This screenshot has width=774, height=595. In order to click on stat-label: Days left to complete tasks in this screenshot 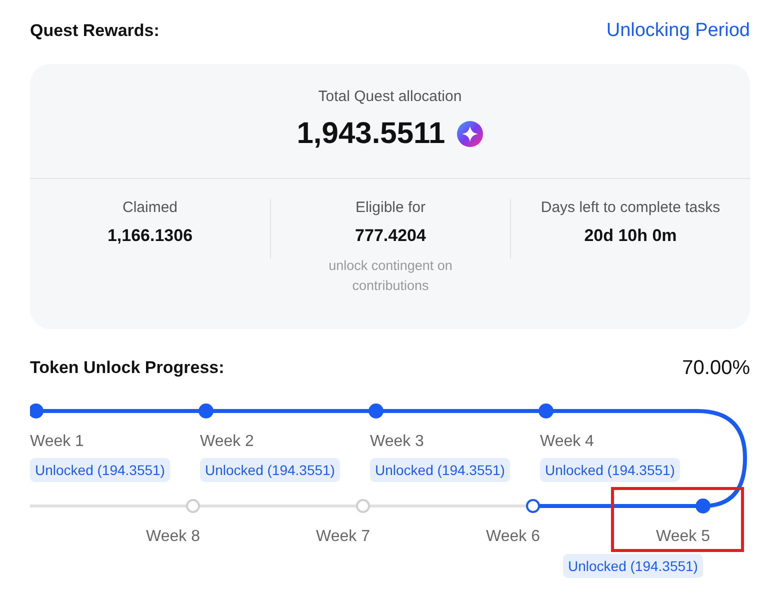, I will do `click(630, 207)`.